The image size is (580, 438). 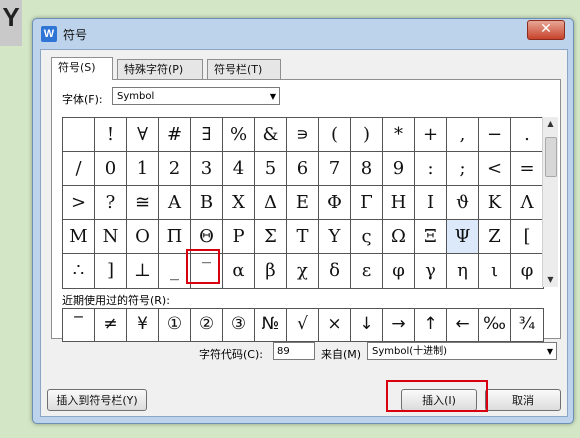 What do you see at coordinates (431, 203) in the screenshot?
I see `symbol-cell: Ι` at bounding box center [431, 203].